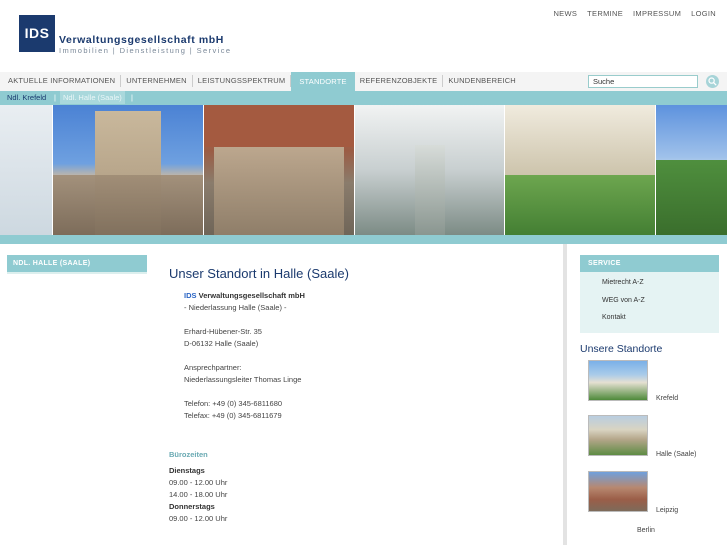  I want to click on top-navigation: NEWS TERMINE IMPRESSUM LOGIN, so click(634, 13).